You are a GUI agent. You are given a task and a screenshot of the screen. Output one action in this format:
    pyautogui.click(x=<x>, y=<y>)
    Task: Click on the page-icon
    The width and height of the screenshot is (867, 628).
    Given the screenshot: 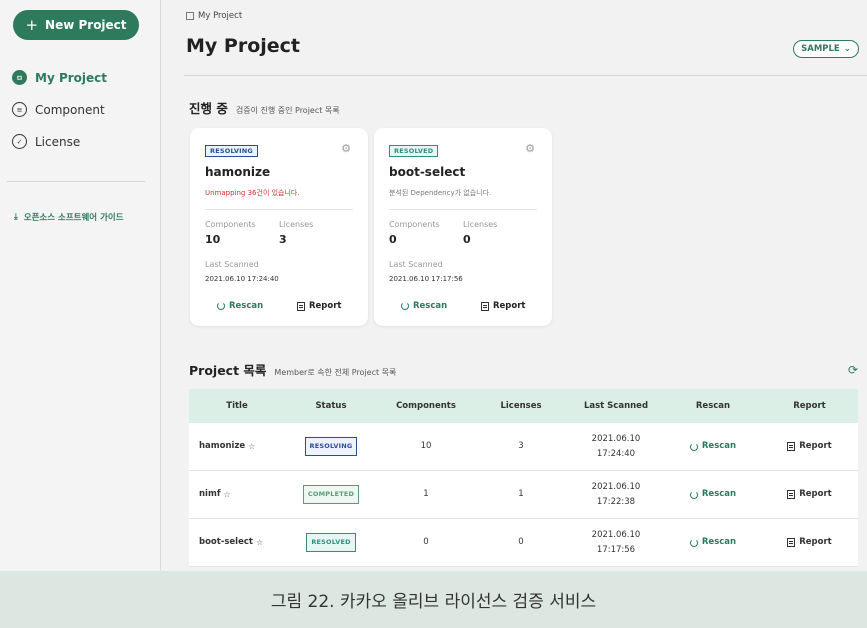 What is the action you would take?
    pyautogui.click(x=190, y=16)
    